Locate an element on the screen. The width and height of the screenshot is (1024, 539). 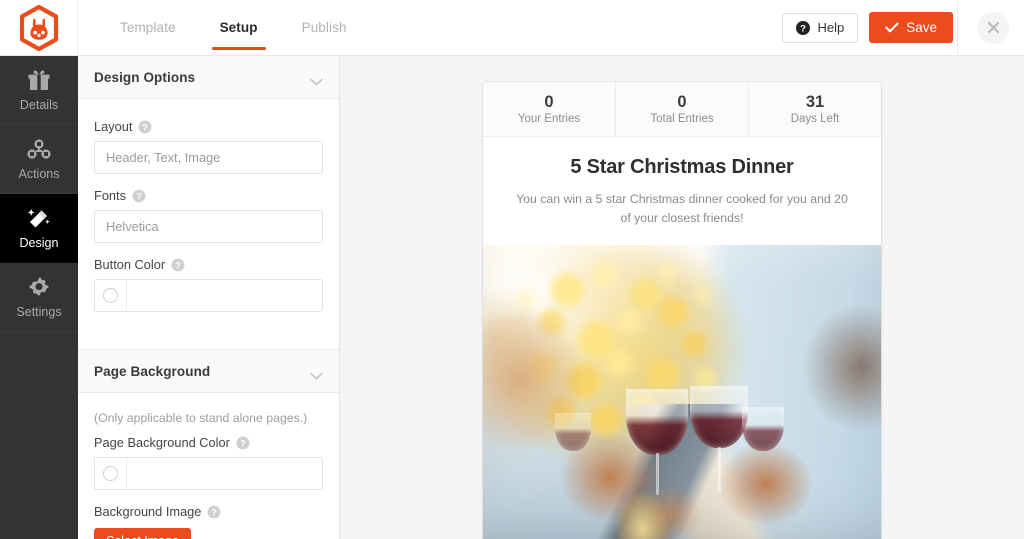
stat-days-left: 31 Days Left is located at coordinates (815, 109).